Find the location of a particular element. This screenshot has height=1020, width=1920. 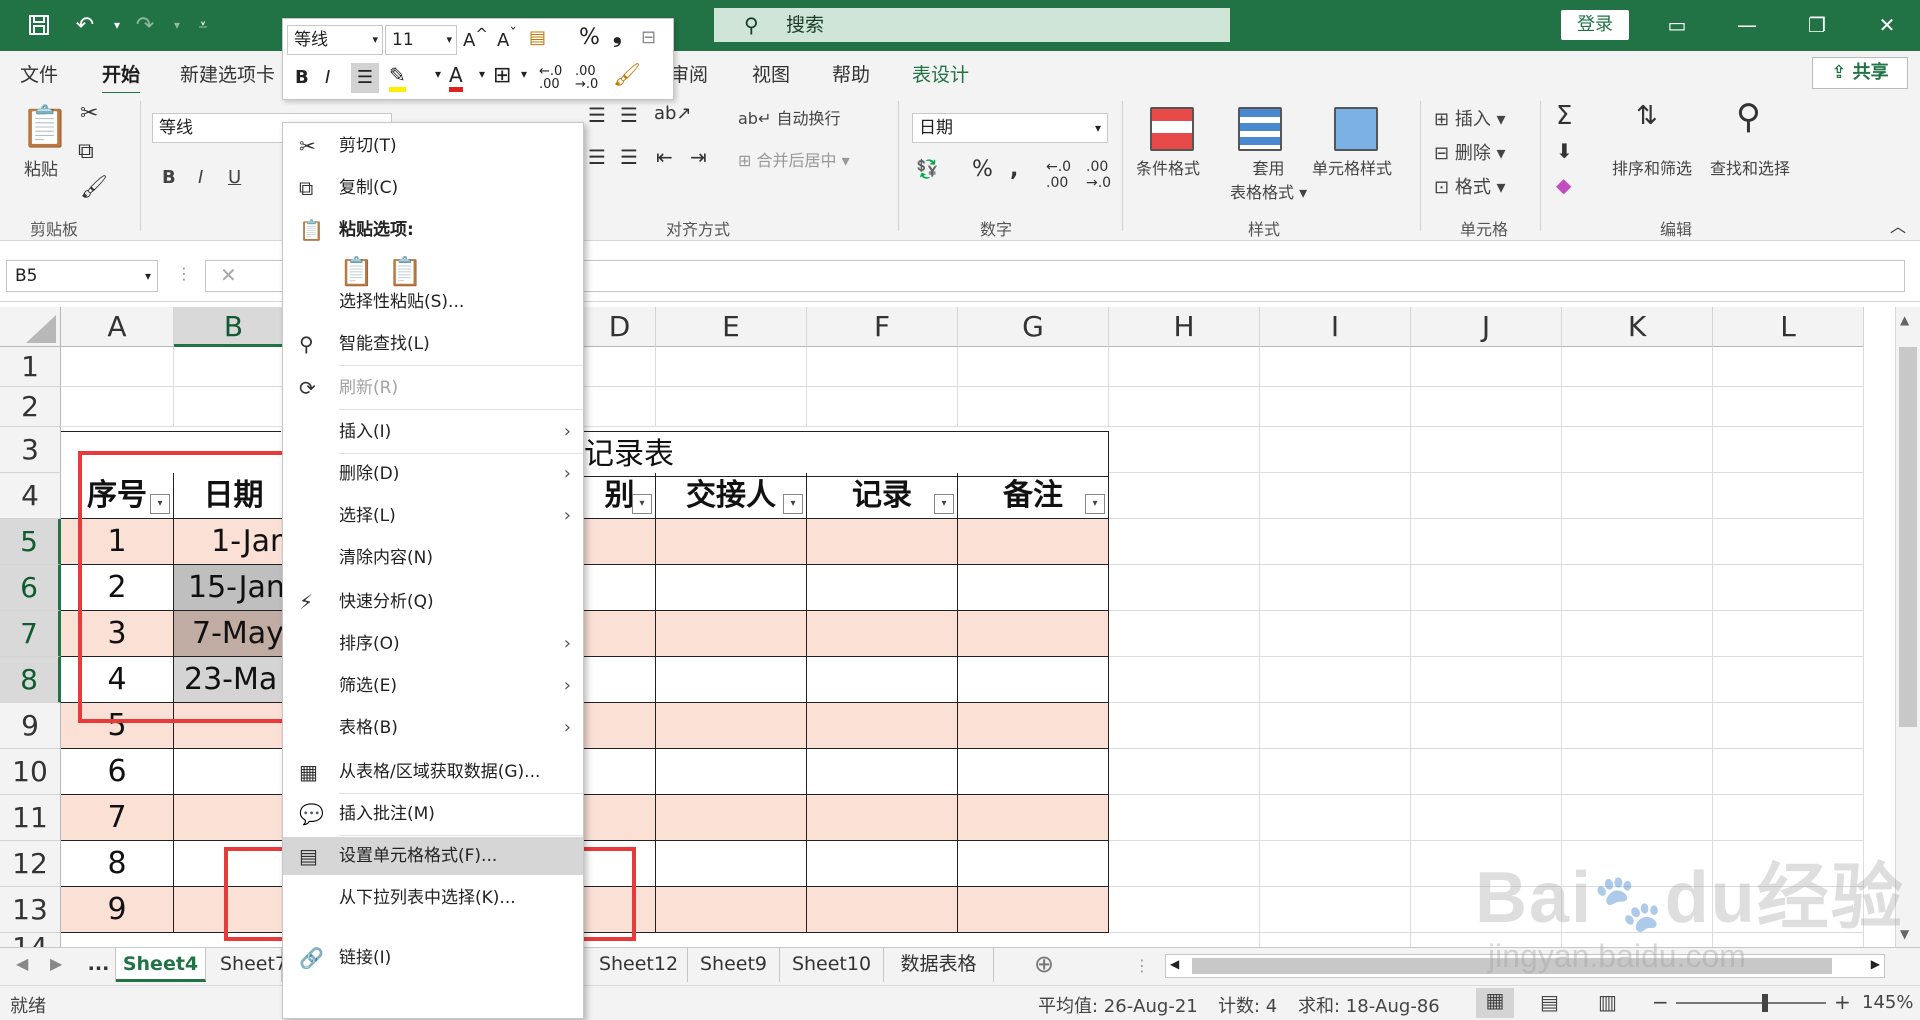

column-header-l: L is located at coordinates (1788, 327).